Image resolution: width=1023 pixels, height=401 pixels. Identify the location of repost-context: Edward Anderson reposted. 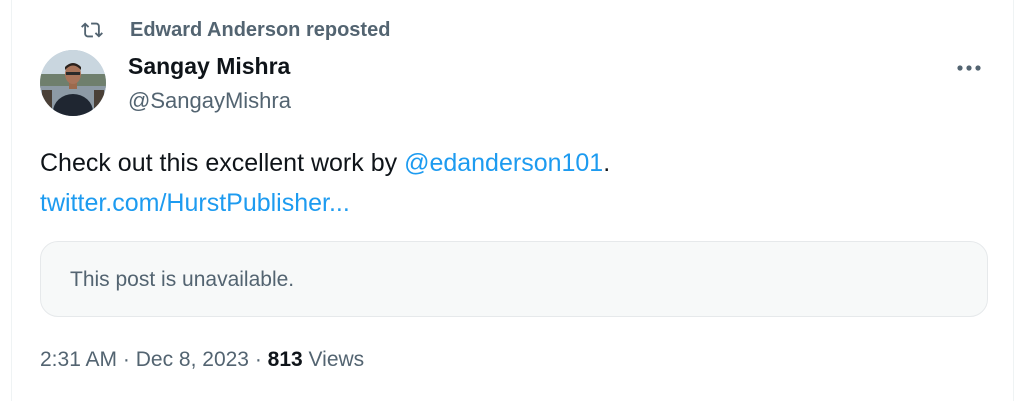
(235, 30).